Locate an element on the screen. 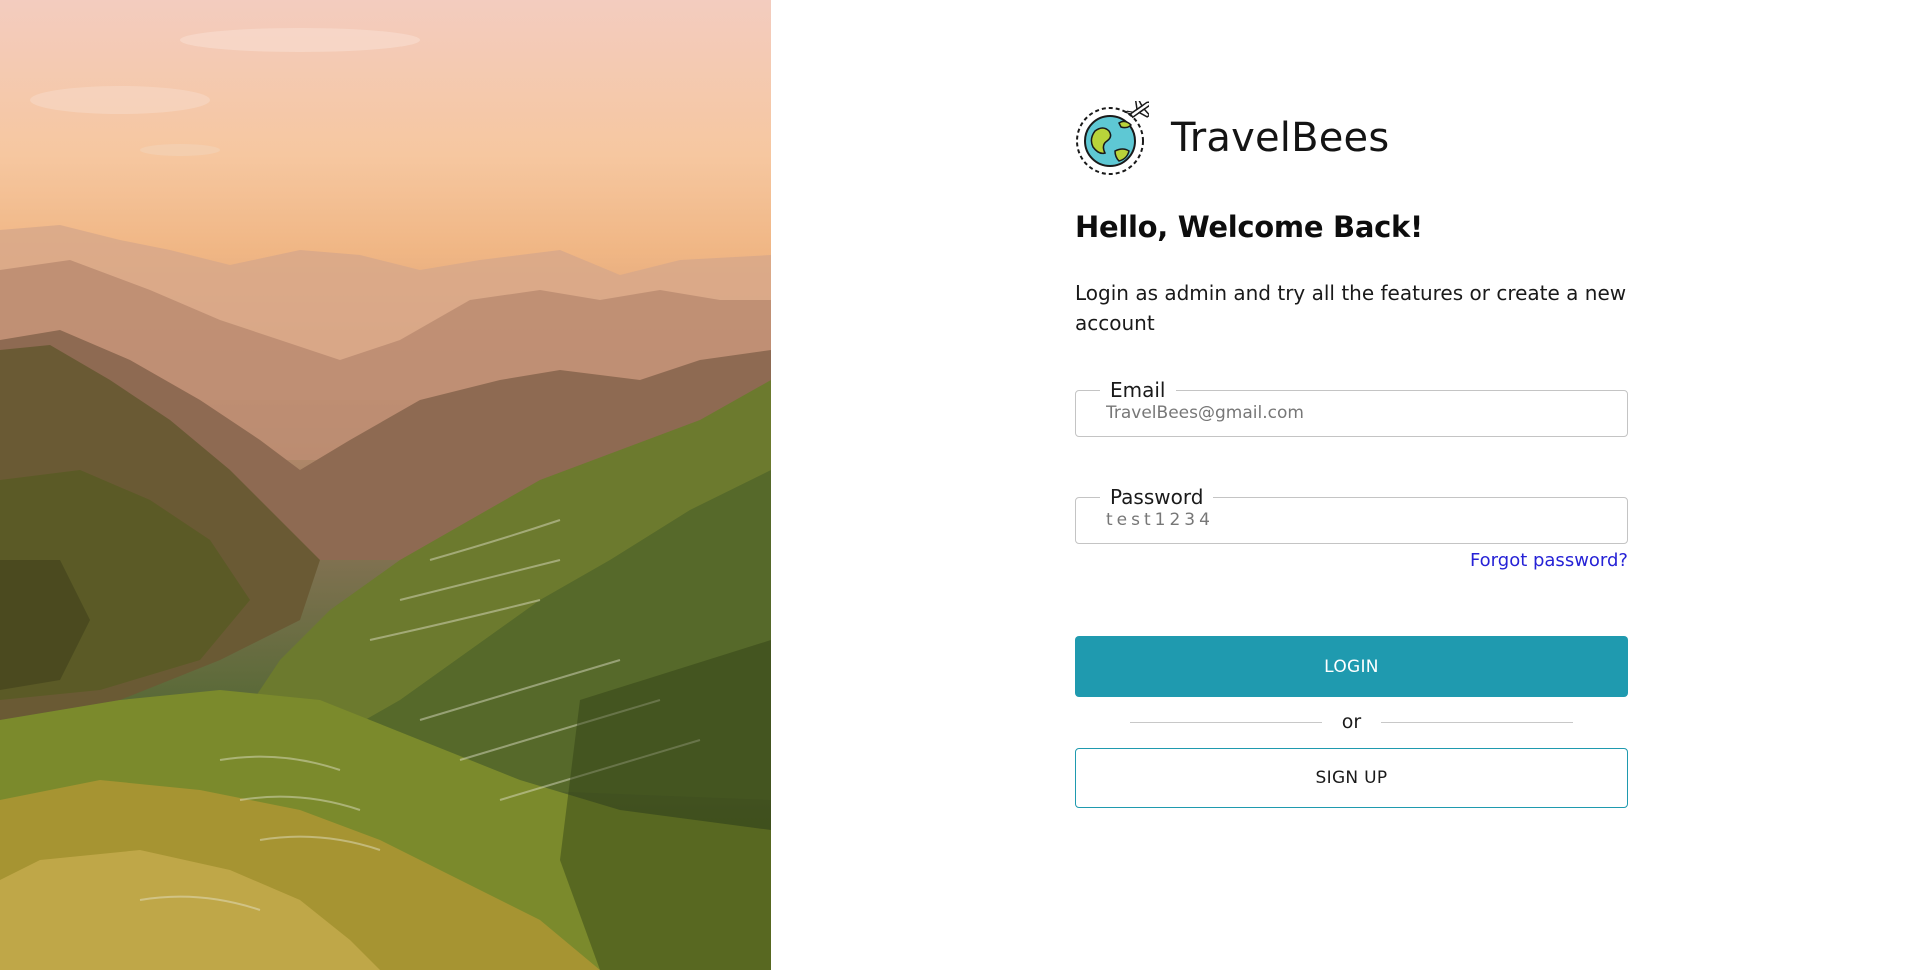  brand-header: TravelBees is located at coordinates (1351, 138).